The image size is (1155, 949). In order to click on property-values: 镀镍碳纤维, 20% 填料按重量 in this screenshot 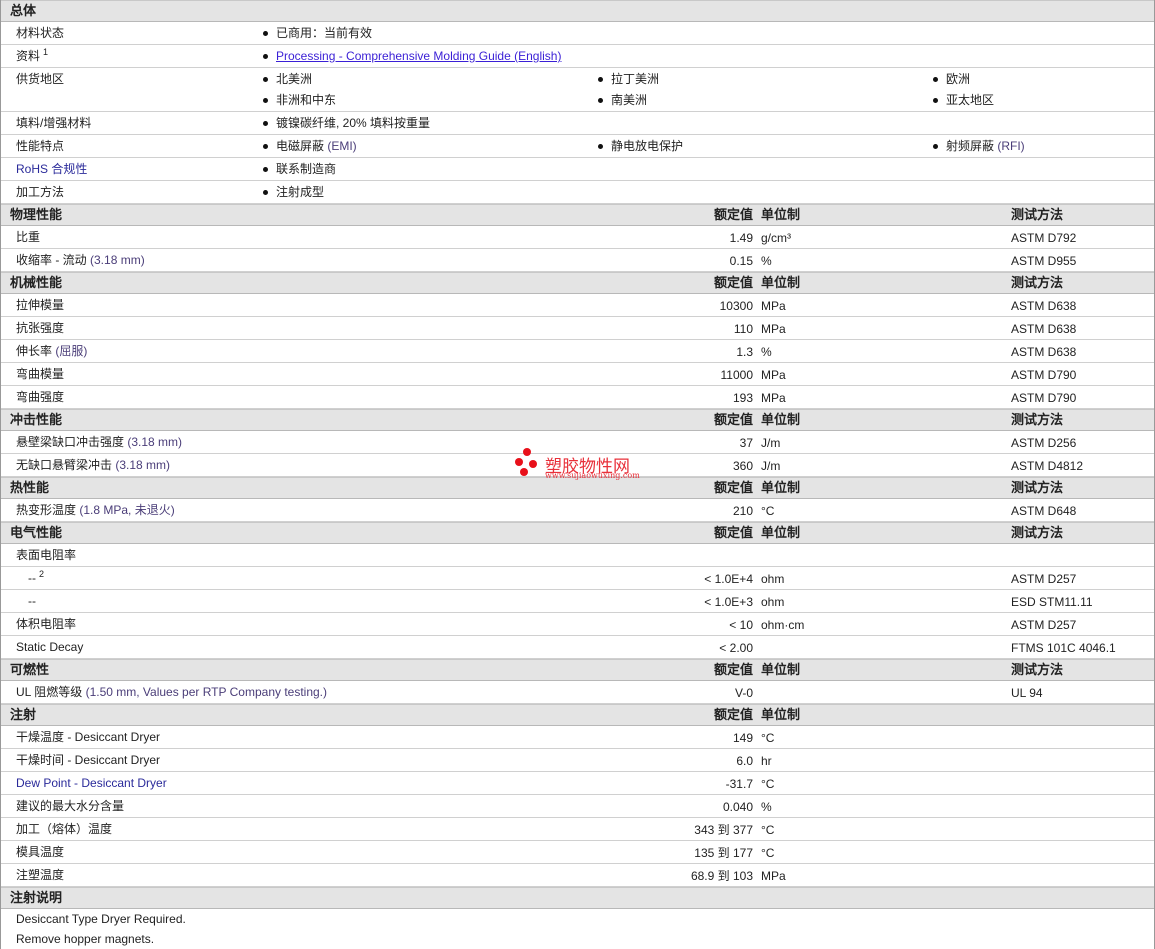, I will do `click(708, 122)`.